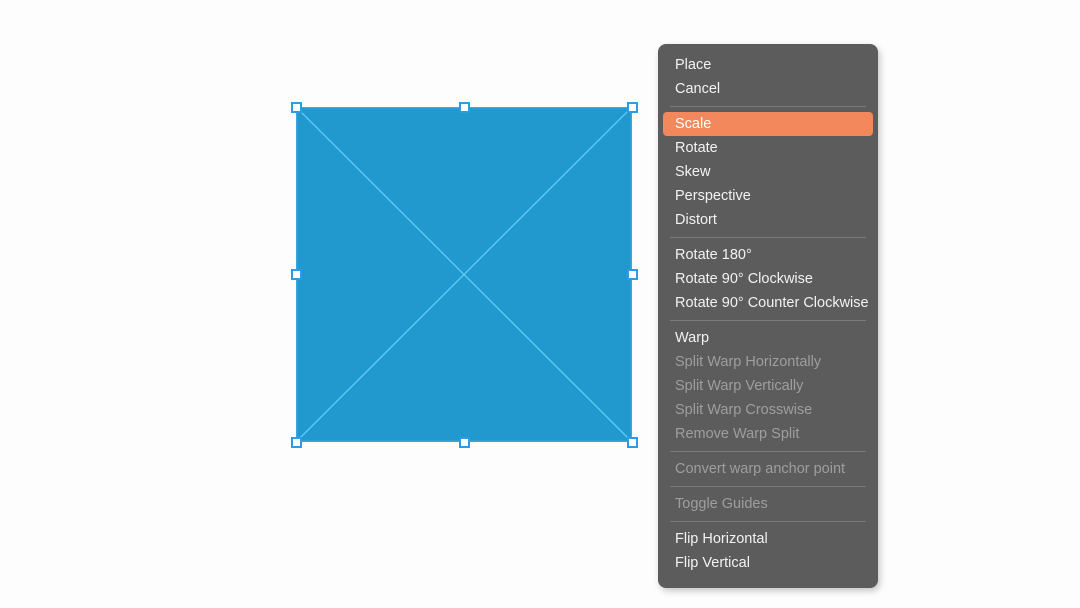 The image size is (1080, 608). What do you see at coordinates (721, 504) in the screenshot?
I see `menu-item-toggle-guides: Toggle Guides` at bounding box center [721, 504].